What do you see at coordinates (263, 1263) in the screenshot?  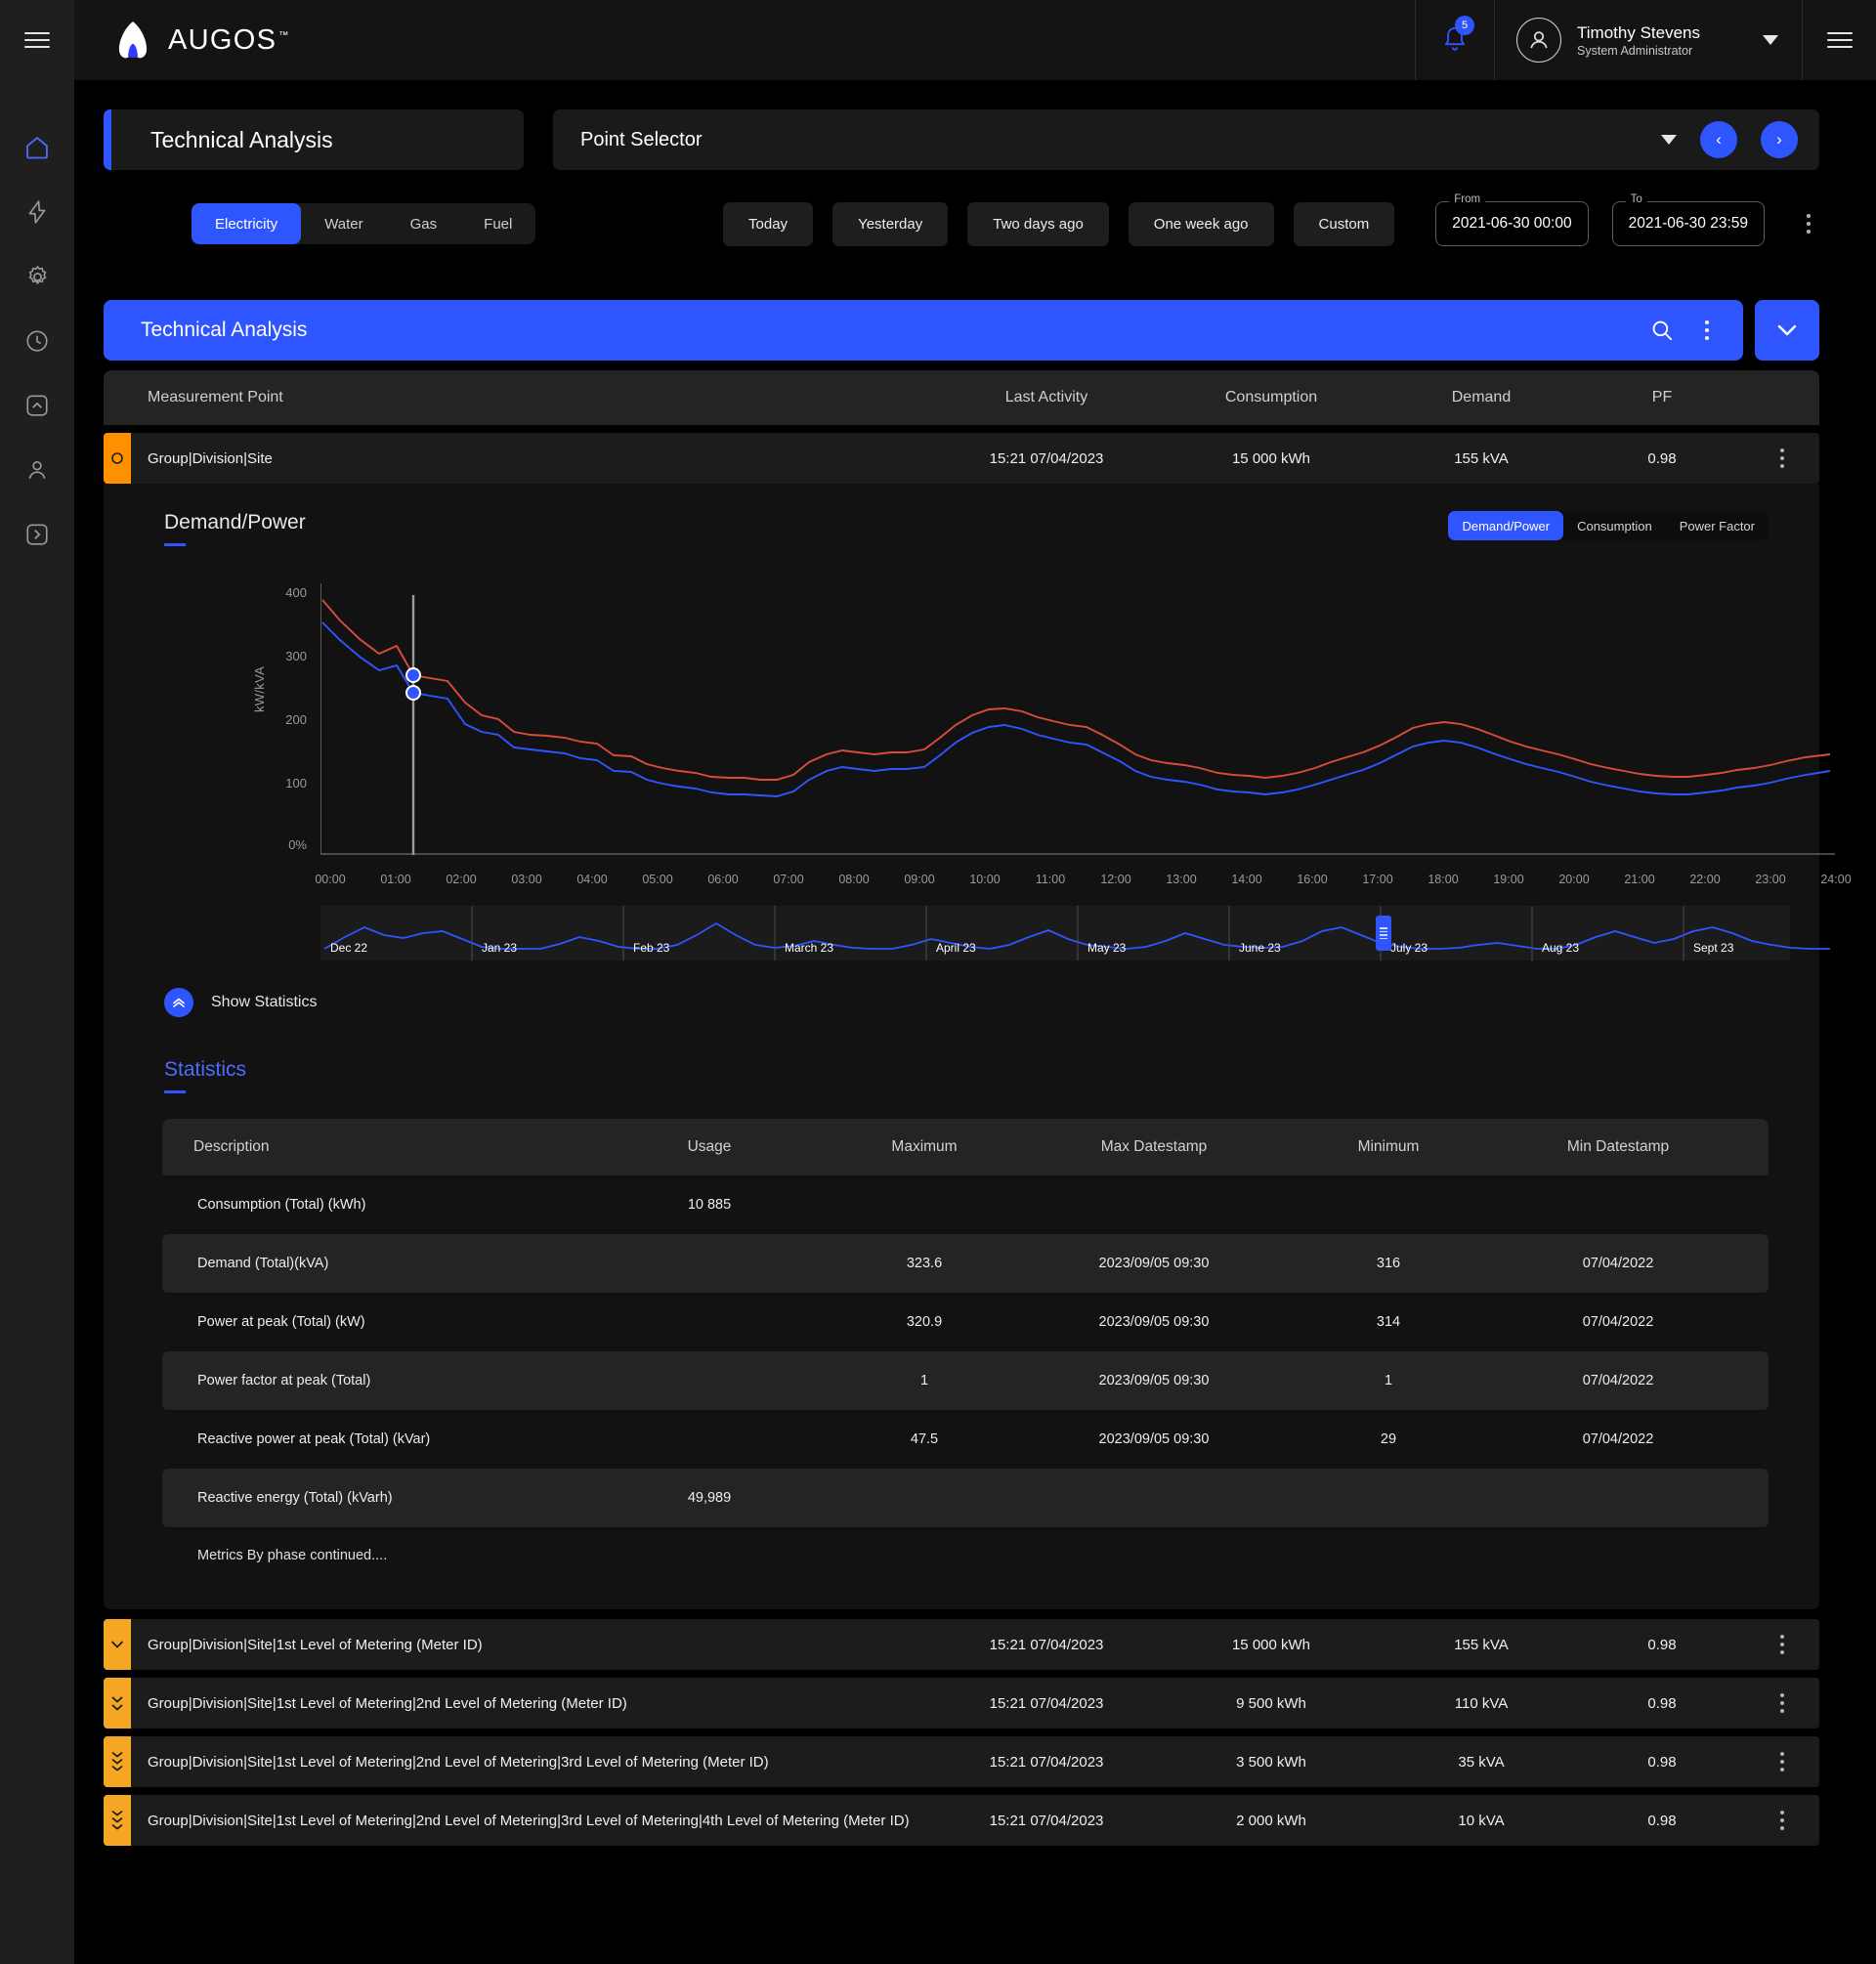 I see `stats-description: Demand (Total)(kVA)` at bounding box center [263, 1263].